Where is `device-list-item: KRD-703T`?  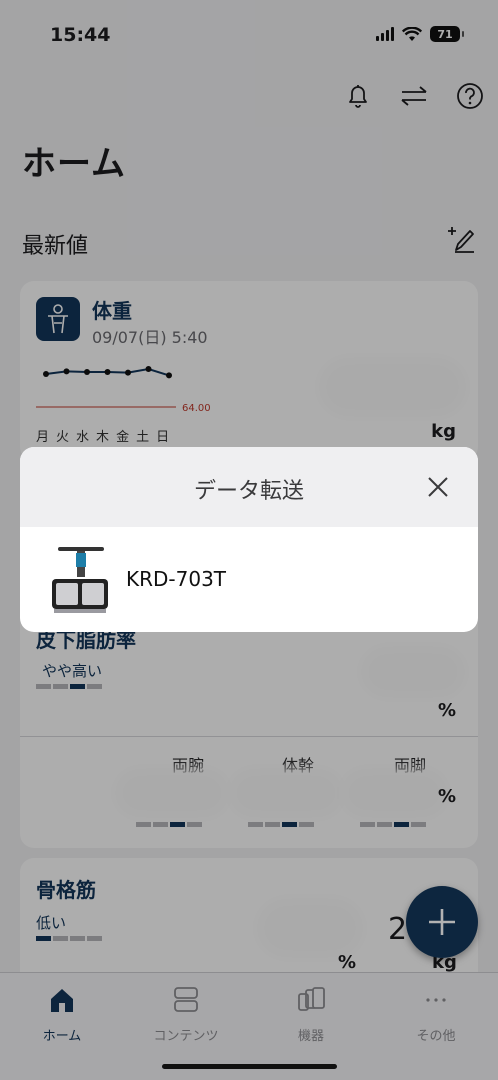
device-list-item: KRD-703T is located at coordinates (249, 579).